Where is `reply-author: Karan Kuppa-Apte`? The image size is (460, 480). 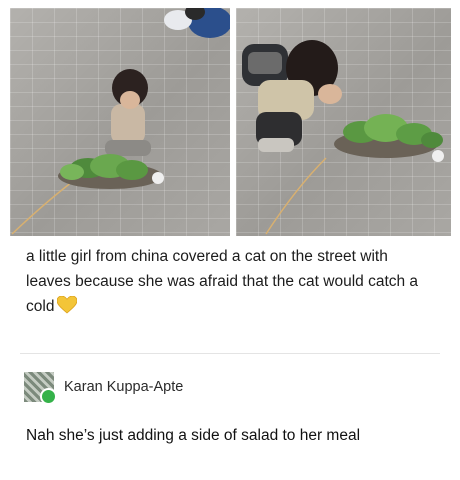
reply-author: Karan Kuppa-Apte is located at coordinates (103, 388).